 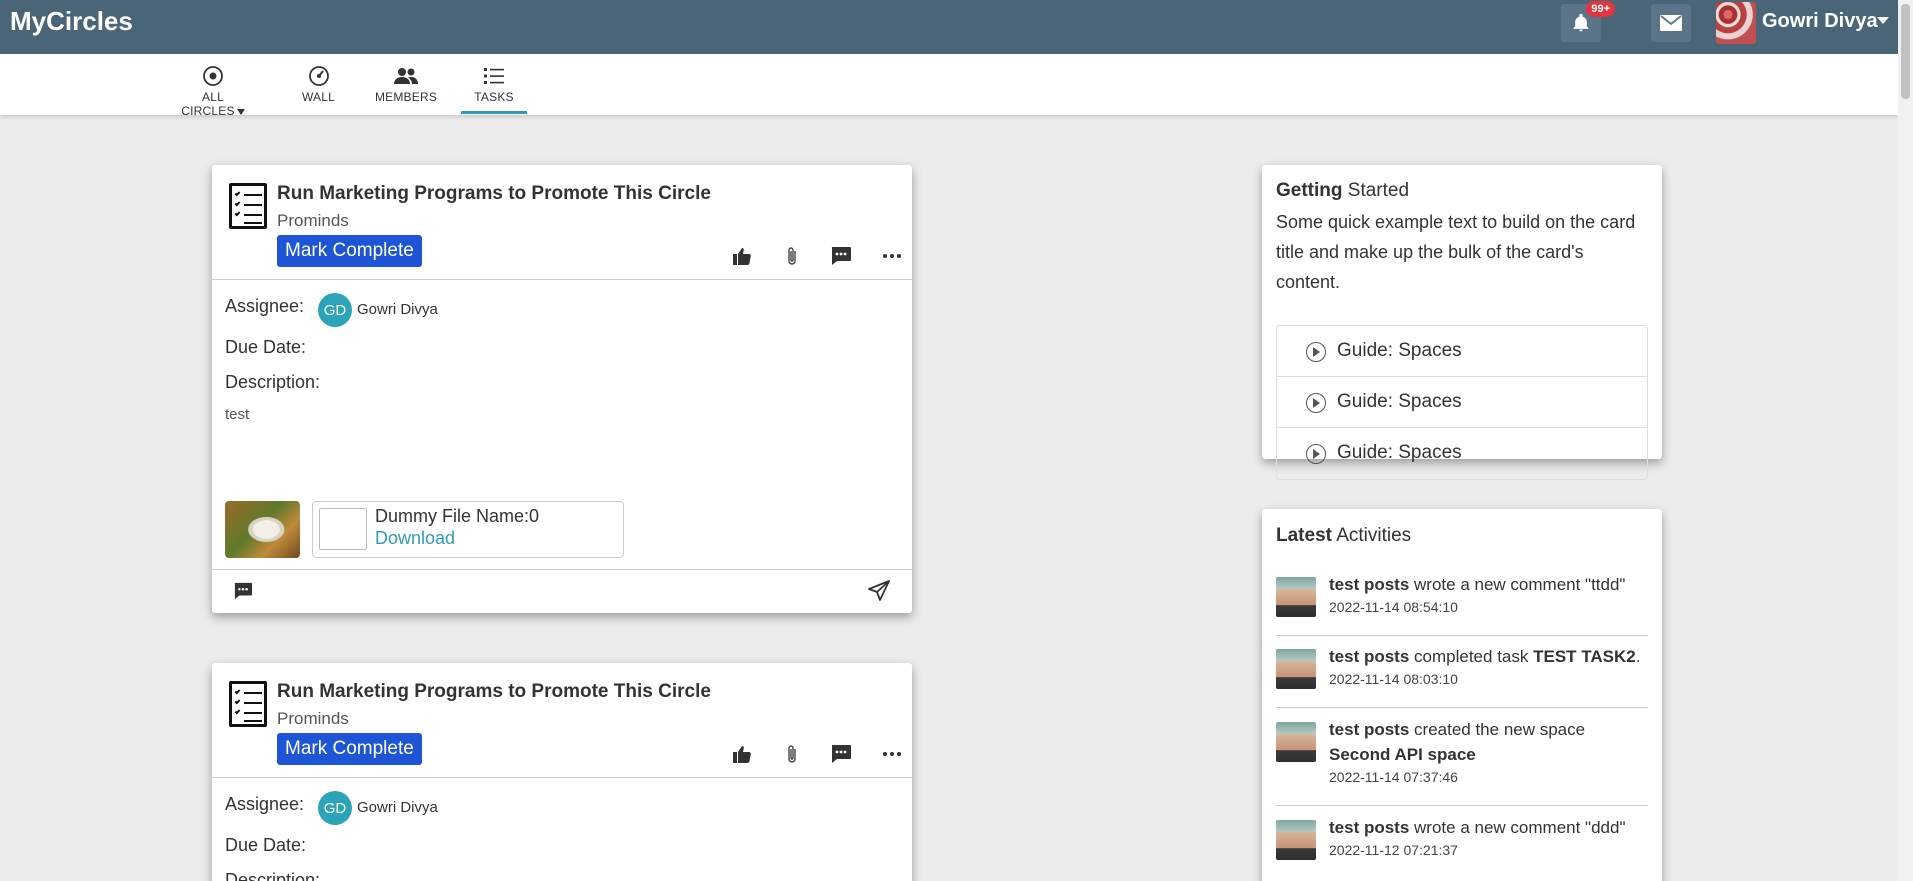 I want to click on nav-all-circles: ALL CIRCLES, so click(x=213, y=91).